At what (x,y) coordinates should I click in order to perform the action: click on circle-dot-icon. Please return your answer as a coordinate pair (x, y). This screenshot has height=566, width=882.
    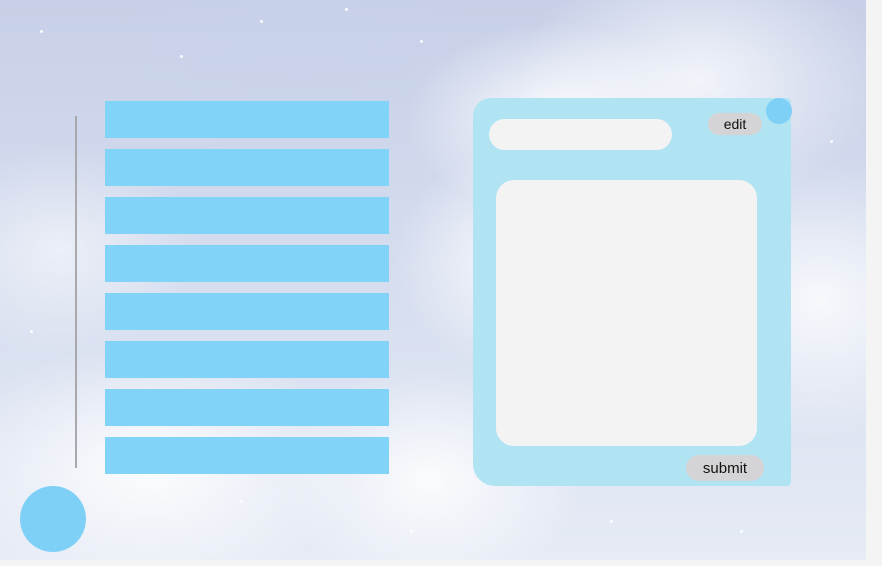
    Looking at the image, I should click on (779, 111).